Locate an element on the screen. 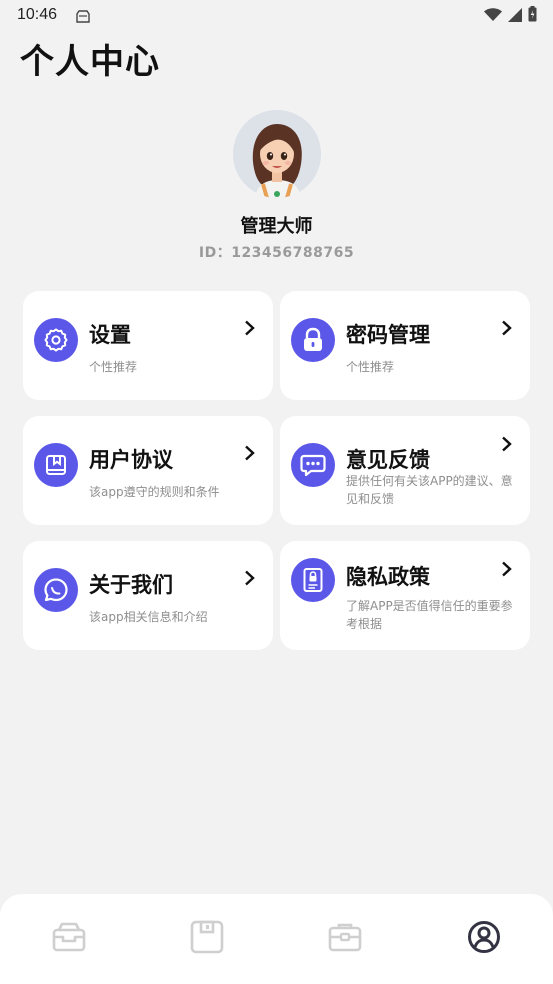 The width and height of the screenshot is (553, 984). chat-bubble-icon is located at coordinates (313, 465).